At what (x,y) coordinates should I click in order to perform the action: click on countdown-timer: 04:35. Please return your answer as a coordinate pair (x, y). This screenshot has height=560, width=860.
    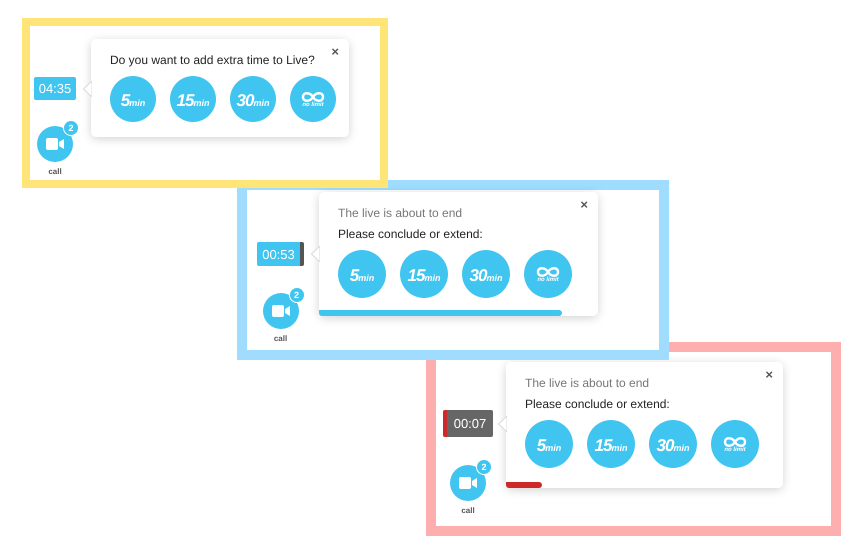
    Looking at the image, I should click on (55, 88).